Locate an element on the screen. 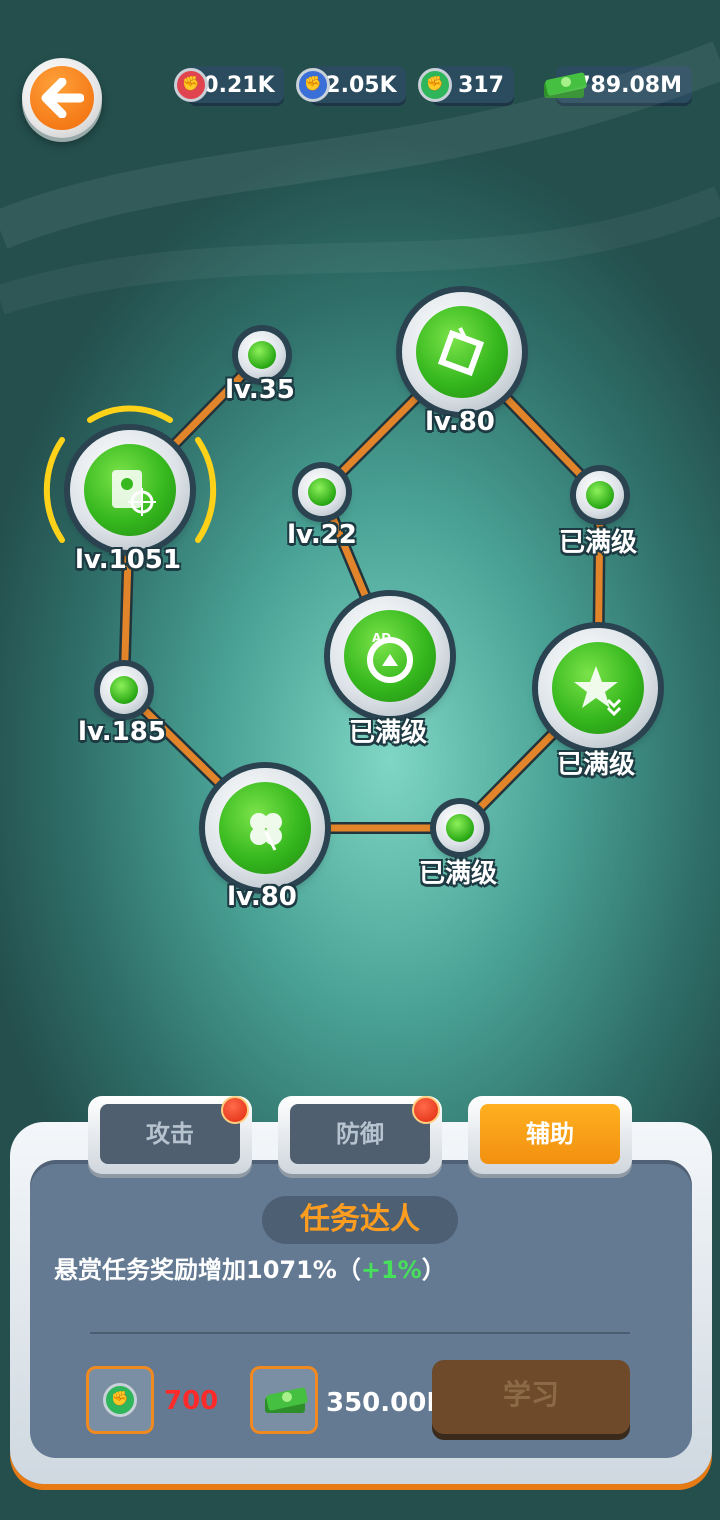  skill-node-block is located at coordinates (462, 352).